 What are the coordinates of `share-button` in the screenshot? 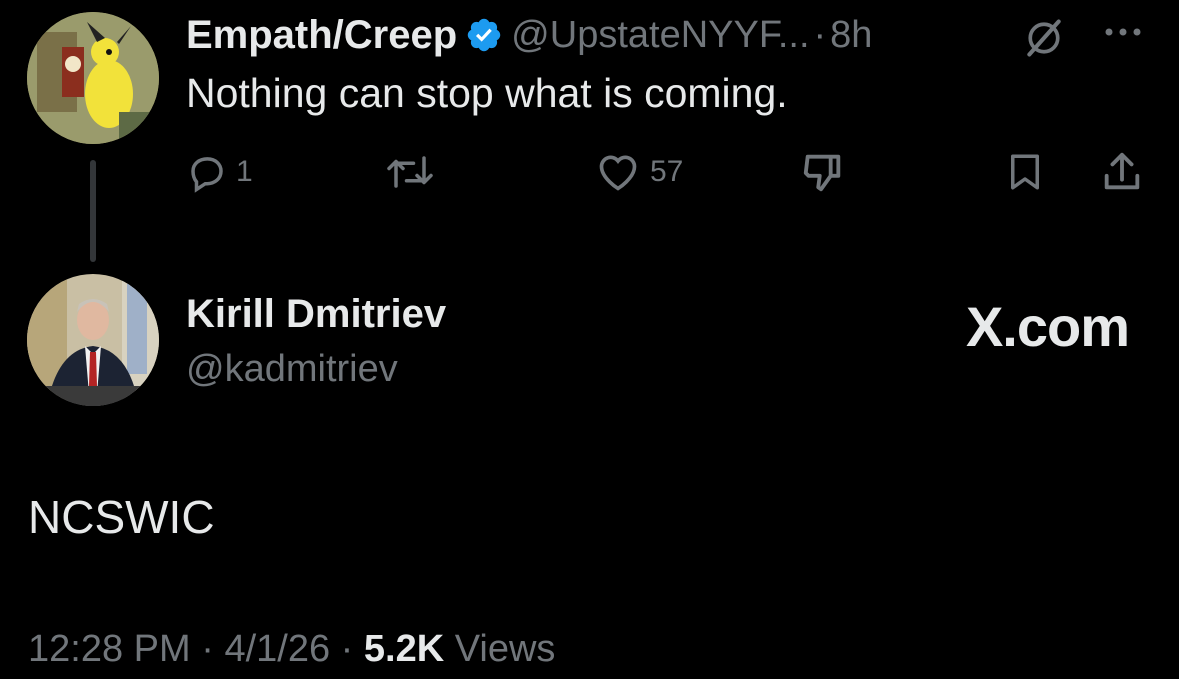 It's located at (1122, 172).